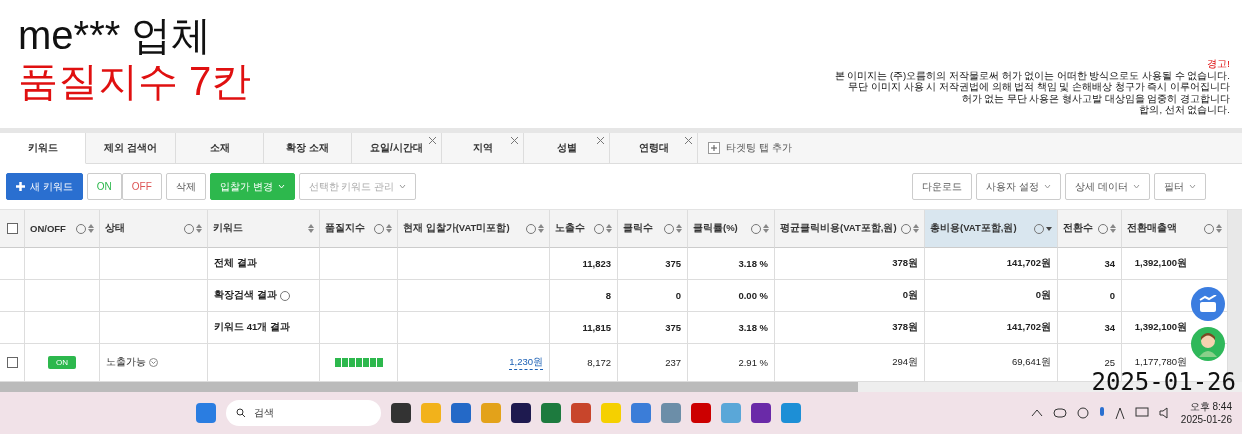  What do you see at coordinates (264, 229) in the screenshot?
I see `column-header: 키워드` at bounding box center [264, 229].